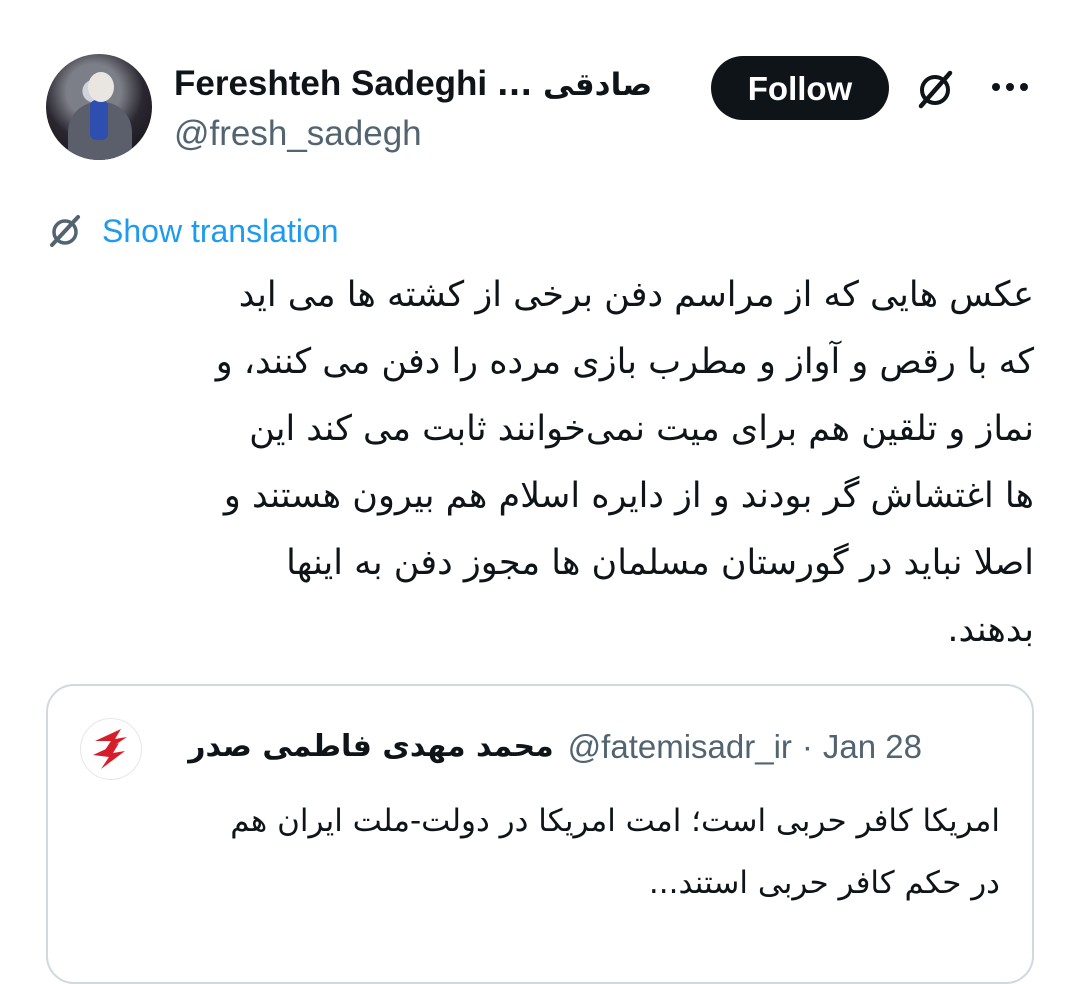 Image resolution: width=1080 pixels, height=984 pixels. Describe the element at coordinates (1010, 87) in the screenshot. I see `more-dots-icon` at that location.